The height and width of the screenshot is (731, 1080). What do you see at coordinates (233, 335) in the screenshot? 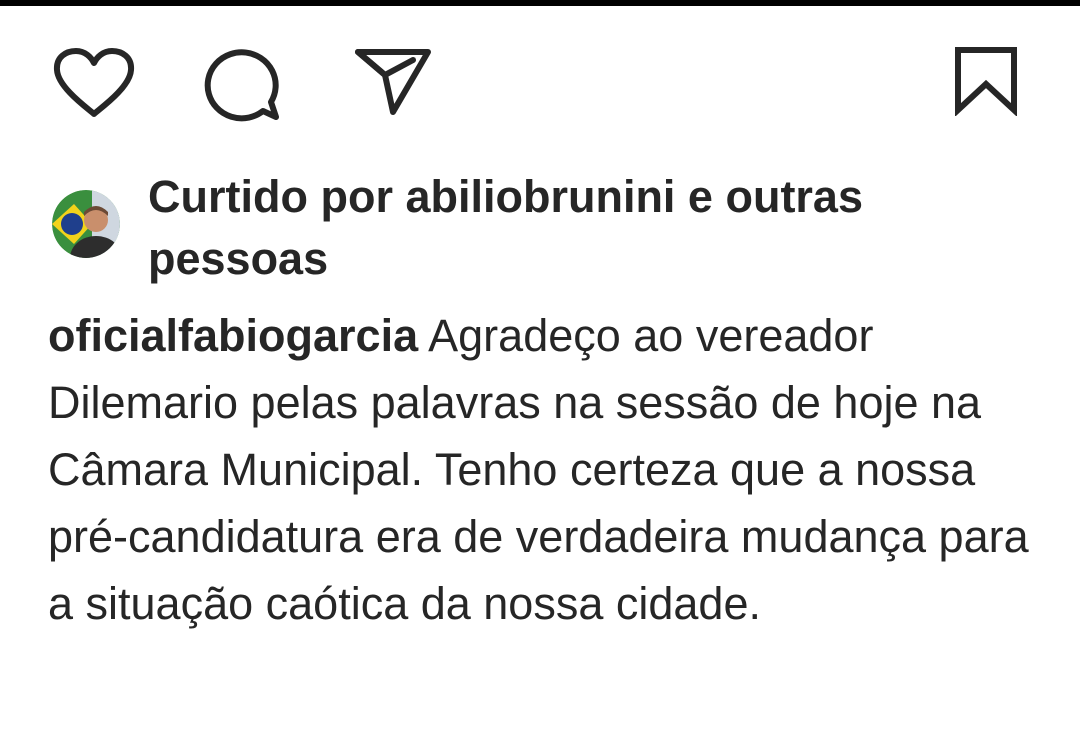
I see `caption-username: oficialfabiogarcia` at bounding box center [233, 335].